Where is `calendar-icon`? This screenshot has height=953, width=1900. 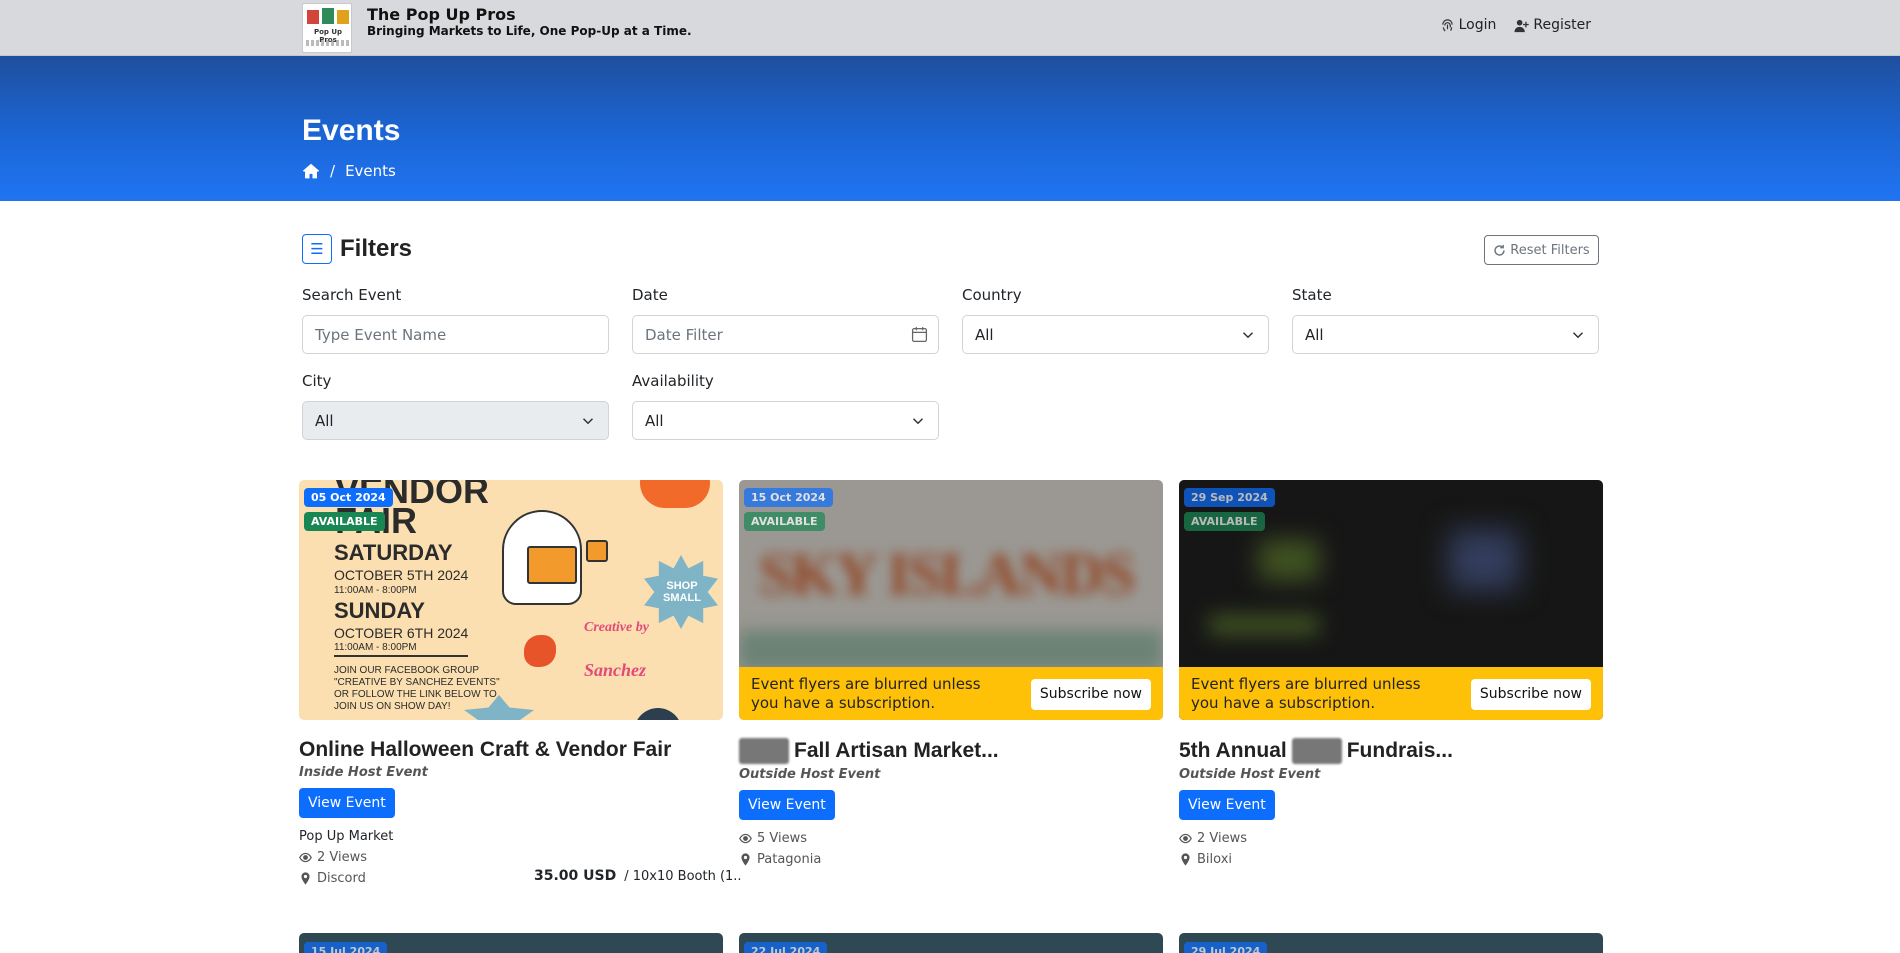 calendar-icon is located at coordinates (919, 334).